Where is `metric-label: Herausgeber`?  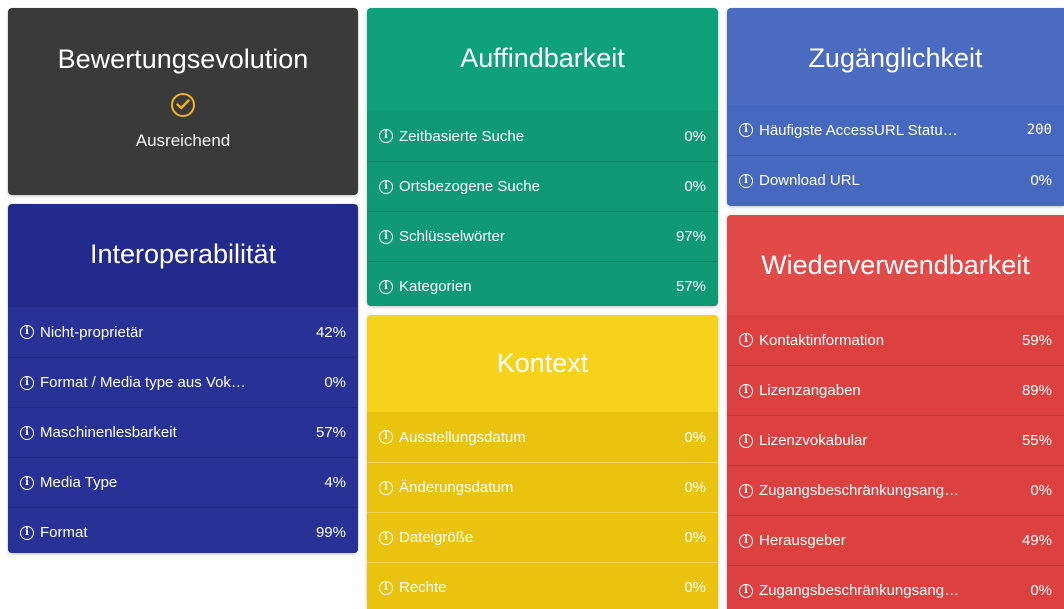
metric-label: Herausgeber is located at coordinates (802, 540).